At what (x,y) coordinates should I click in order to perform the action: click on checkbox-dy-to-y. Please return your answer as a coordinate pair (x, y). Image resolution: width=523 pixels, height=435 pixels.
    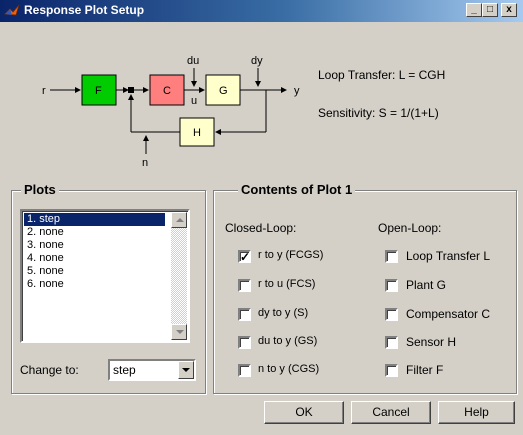
    Looking at the image, I should click on (244, 314).